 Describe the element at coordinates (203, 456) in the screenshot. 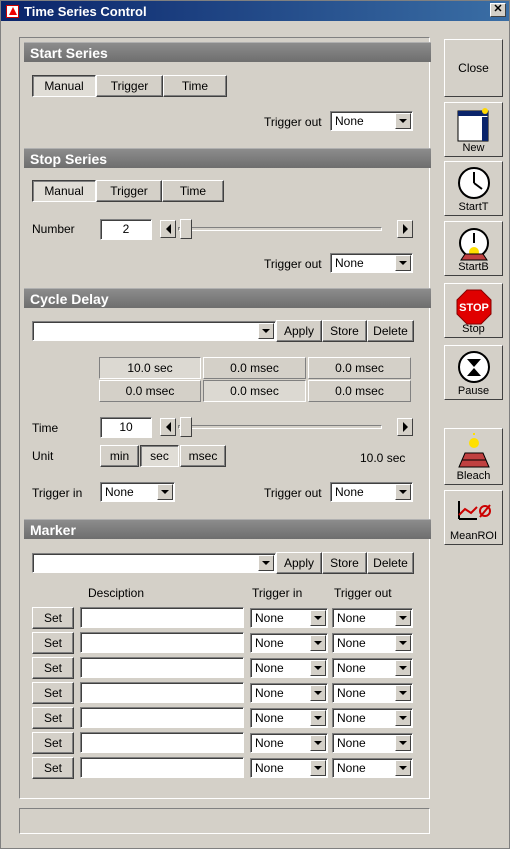

I see `unit-msec-button: msec` at that location.